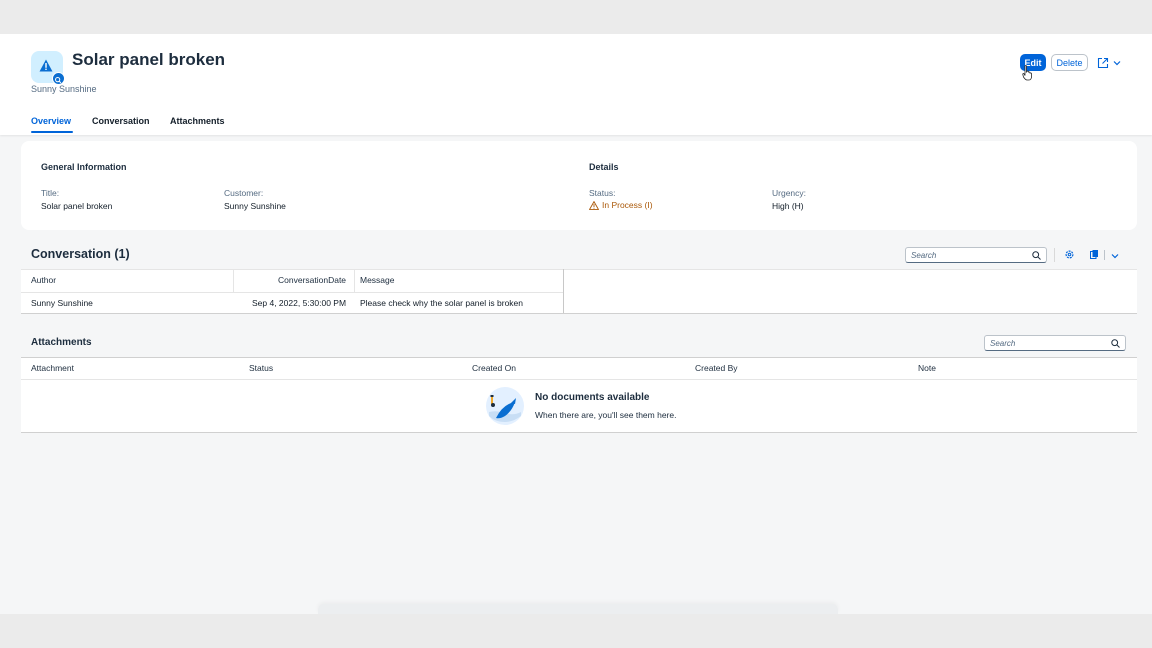 This screenshot has height=648, width=1152. What do you see at coordinates (1094, 254) in the screenshot?
I see `export-icon` at bounding box center [1094, 254].